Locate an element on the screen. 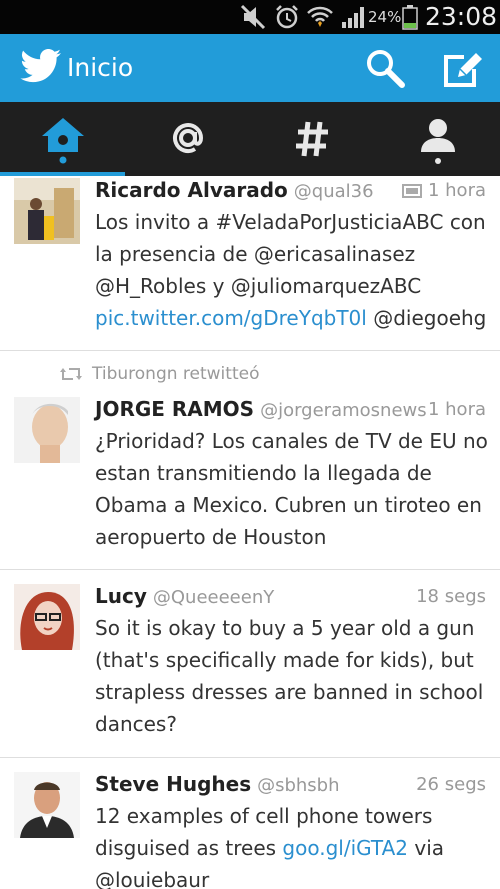 Image resolution: width=500 pixels, height=889 pixels. home-icon is located at coordinates (63, 141).